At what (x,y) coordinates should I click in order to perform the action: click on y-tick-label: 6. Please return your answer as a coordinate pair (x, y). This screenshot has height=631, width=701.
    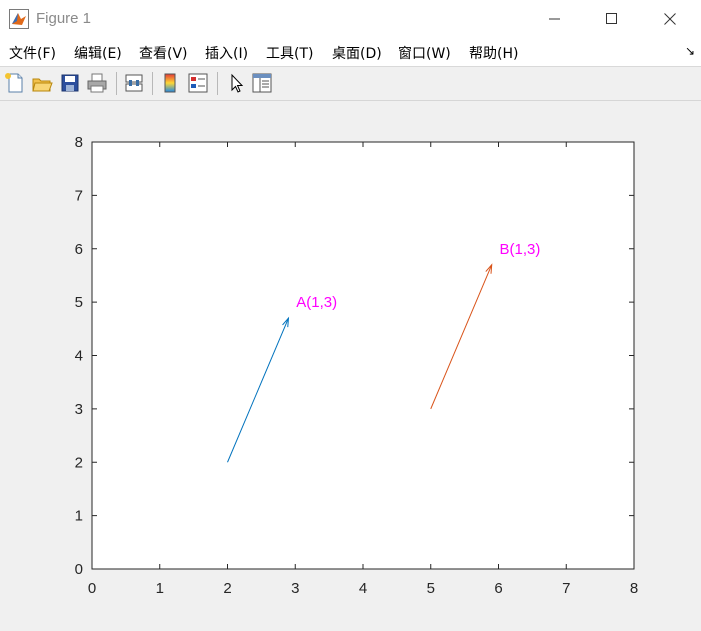
    Looking at the image, I should click on (79, 249).